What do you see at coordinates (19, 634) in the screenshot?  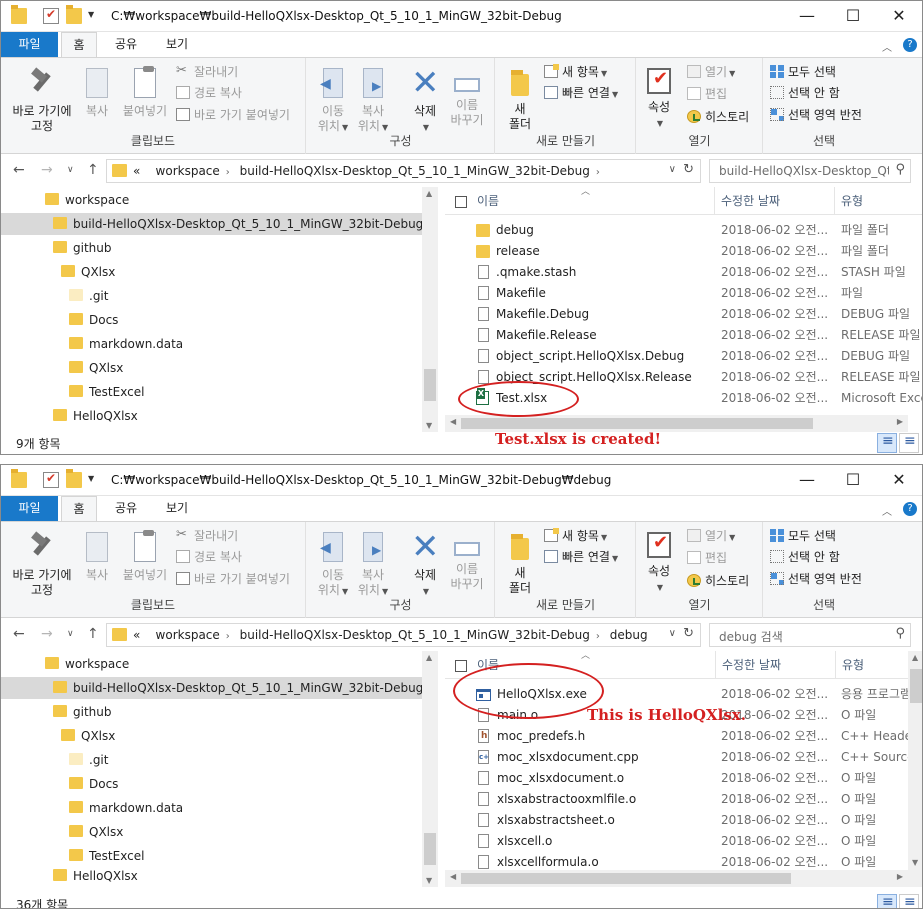 I see `back-arrow-icon: ←` at bounding box center [19, 634].